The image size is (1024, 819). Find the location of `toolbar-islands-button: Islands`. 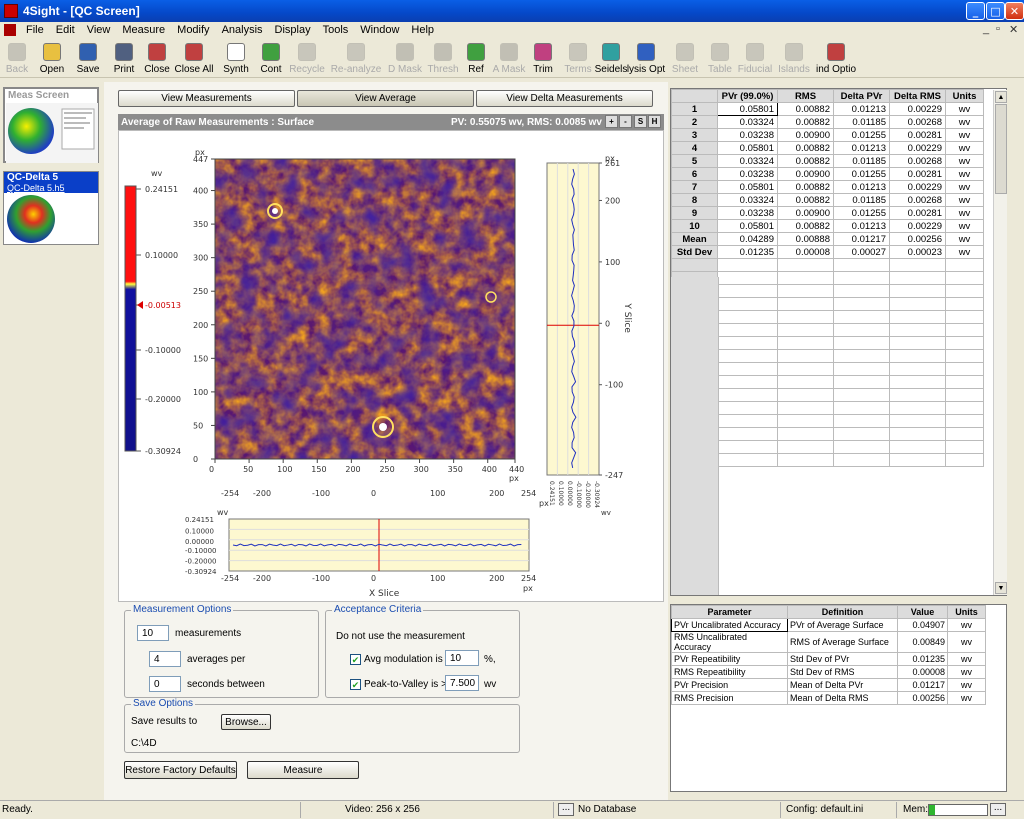

toolbar-islands-button: Islands is located at coordinates (794, 59).